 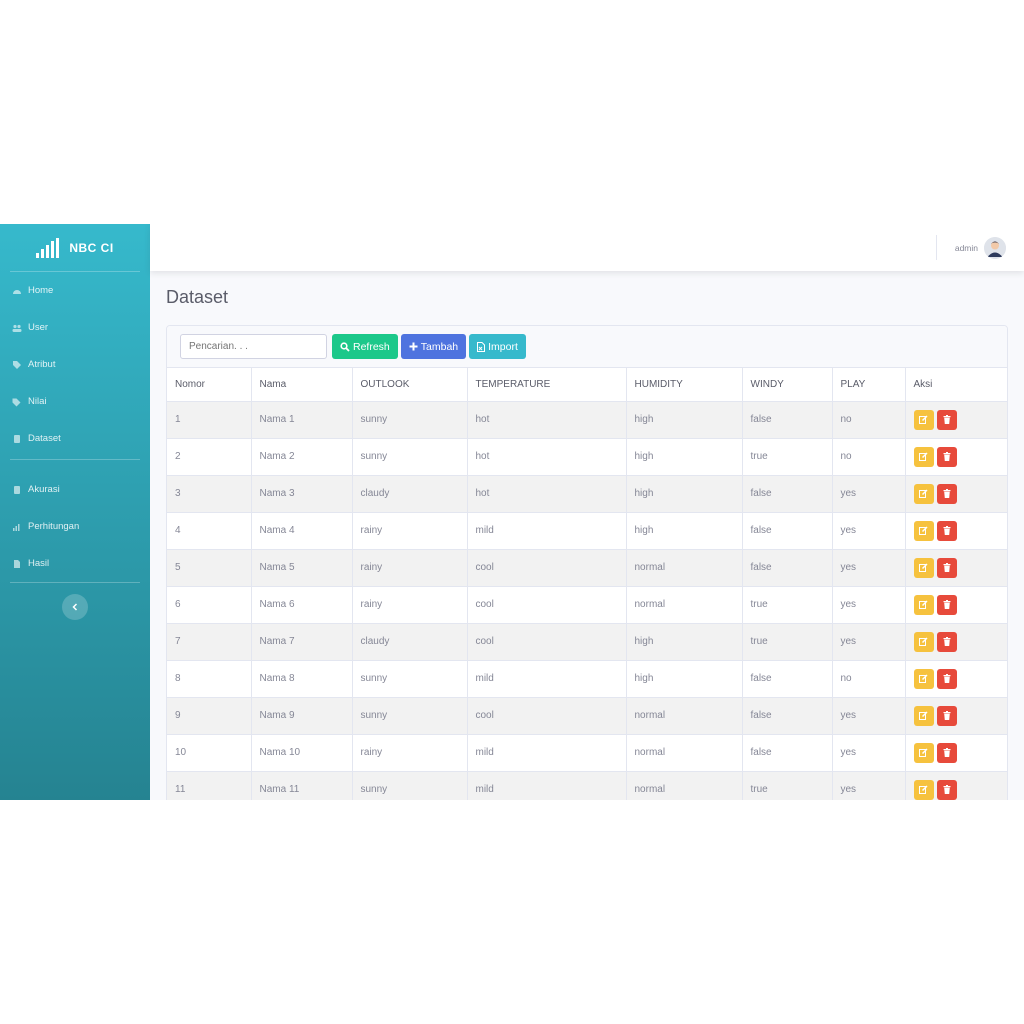 What do you see at coordinates (869, 679) in the screenshot?
I see `table-cell: no` at bounding box center [869, 679].